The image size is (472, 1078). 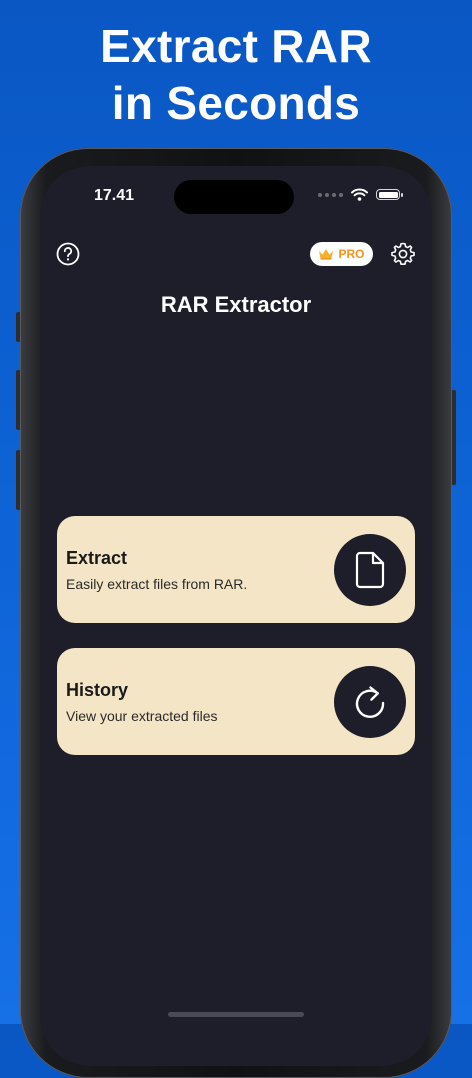 What do you see at coordinates (236, 103) in the screenshot?
I see `promo-headline-line-2: in Seconds` at bounding box center [236, 103].